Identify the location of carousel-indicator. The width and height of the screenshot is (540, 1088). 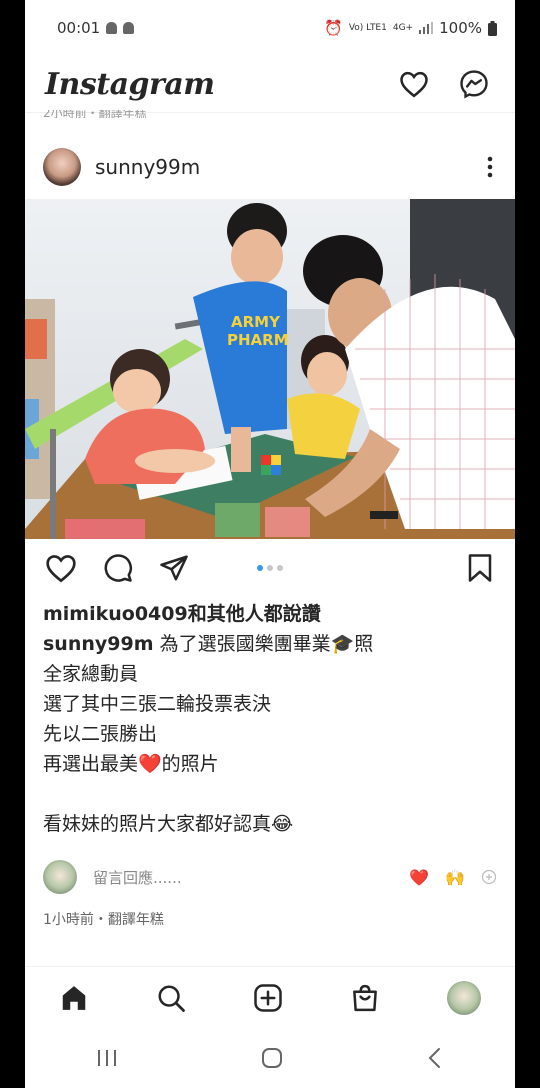
(270, 568).